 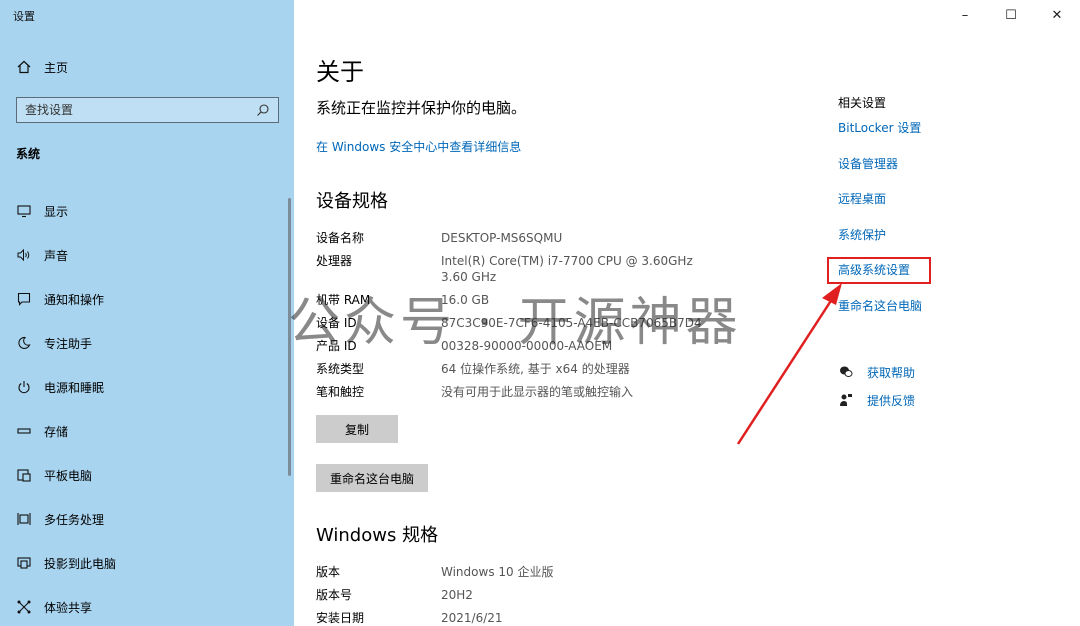 I want to click on project-icon, so click(x=24, y=563).